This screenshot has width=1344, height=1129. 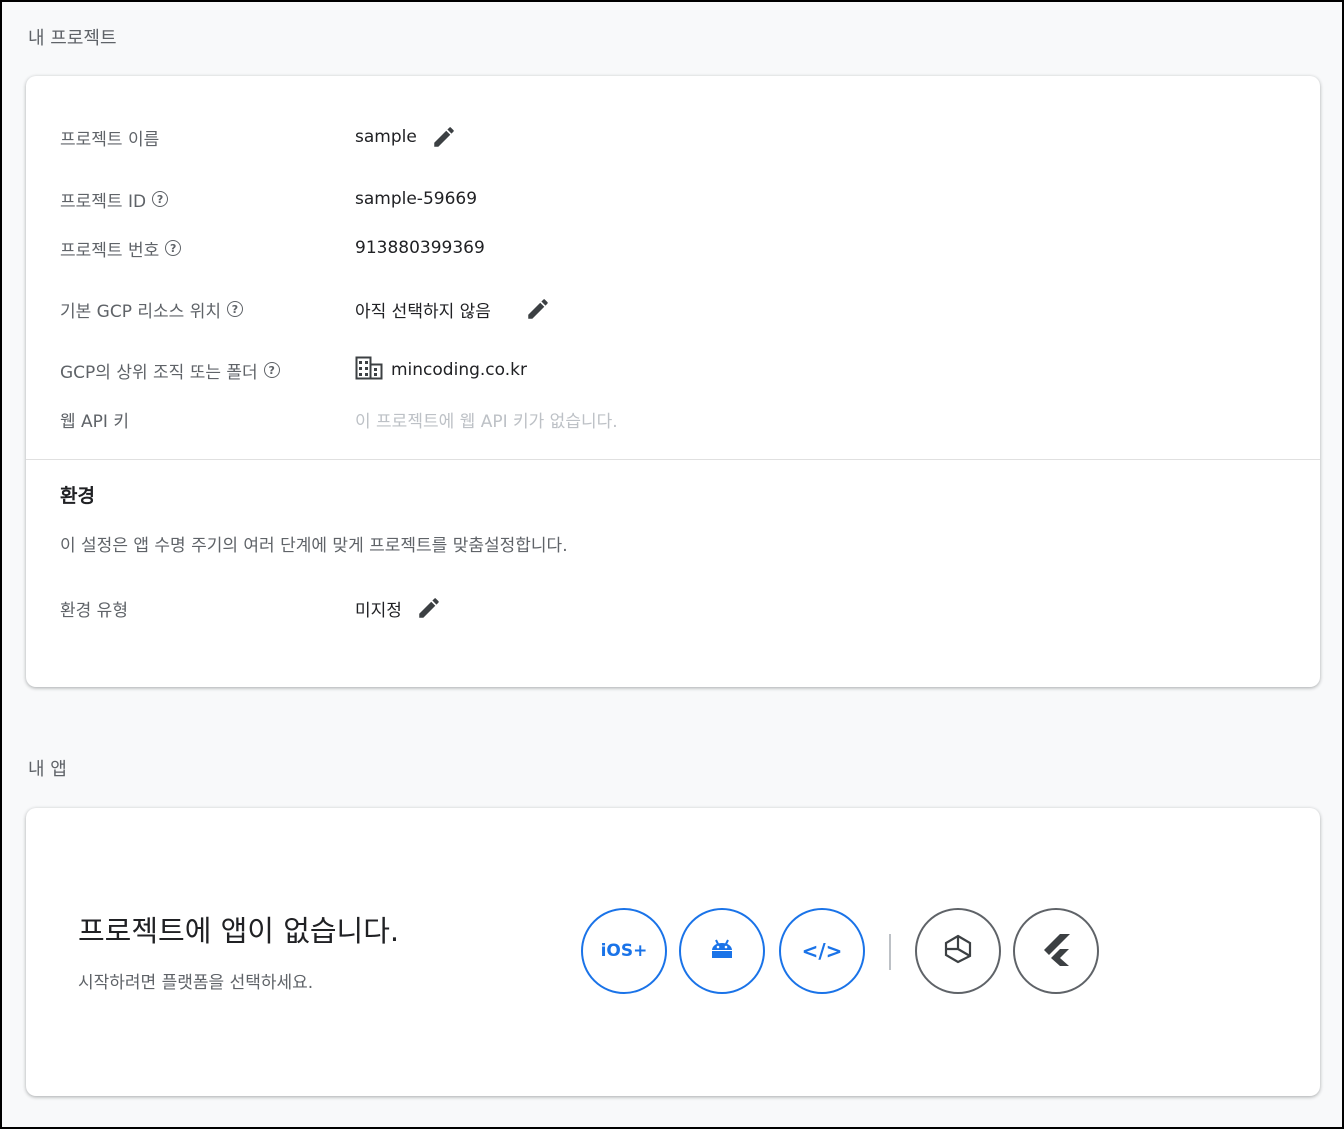 I want to click on project-id-value: sample-59669, so click(x=416, y=199).